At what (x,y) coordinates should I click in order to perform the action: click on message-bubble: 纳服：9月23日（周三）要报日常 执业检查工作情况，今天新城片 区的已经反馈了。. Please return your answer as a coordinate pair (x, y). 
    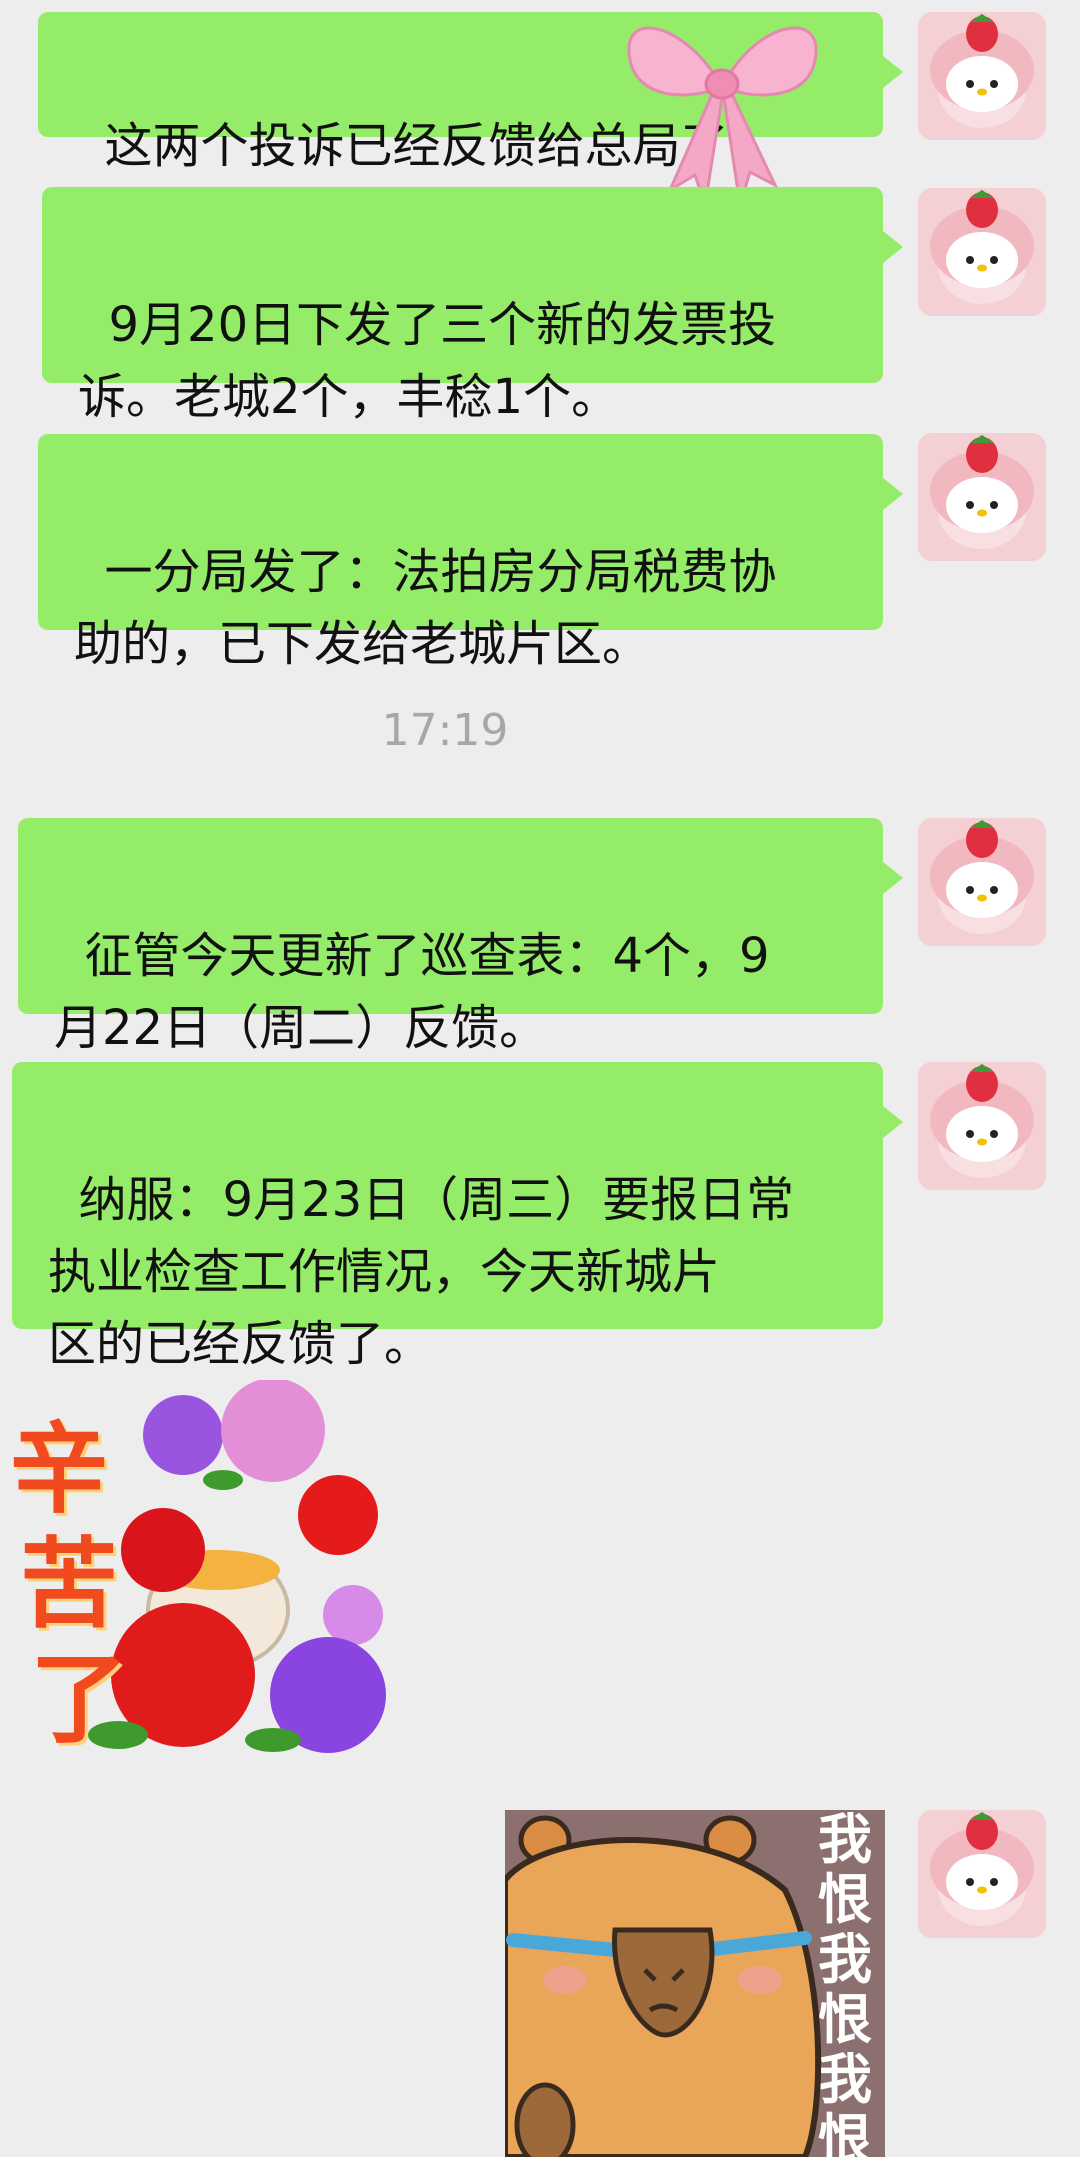
    Looking at the image, I should click on (457, 1217).